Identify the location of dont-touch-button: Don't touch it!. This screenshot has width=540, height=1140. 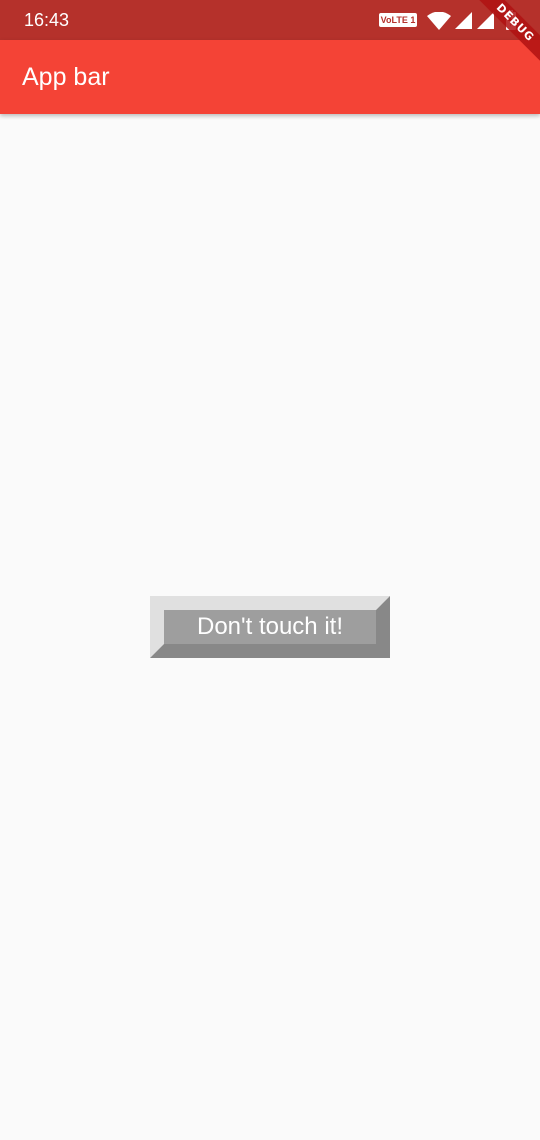
(270, 627).